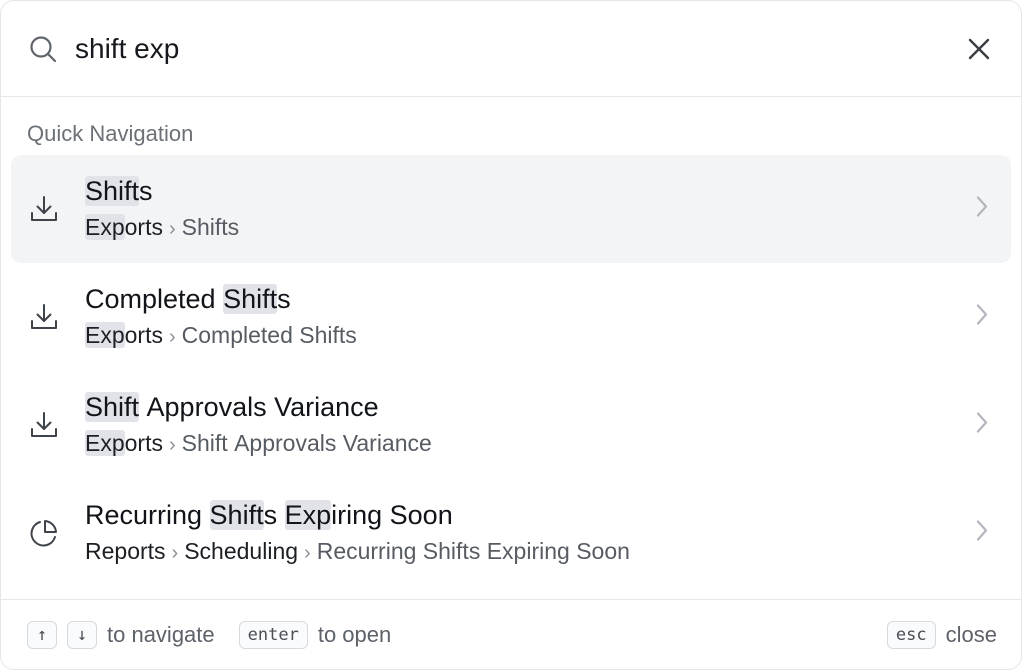 Image resolution: width=1024 pixels, height=672 pixels. Describe the element at coordinates (162, 209) in the screenshot. I see `result-text: Shifts Exports › Shifts` at that location.